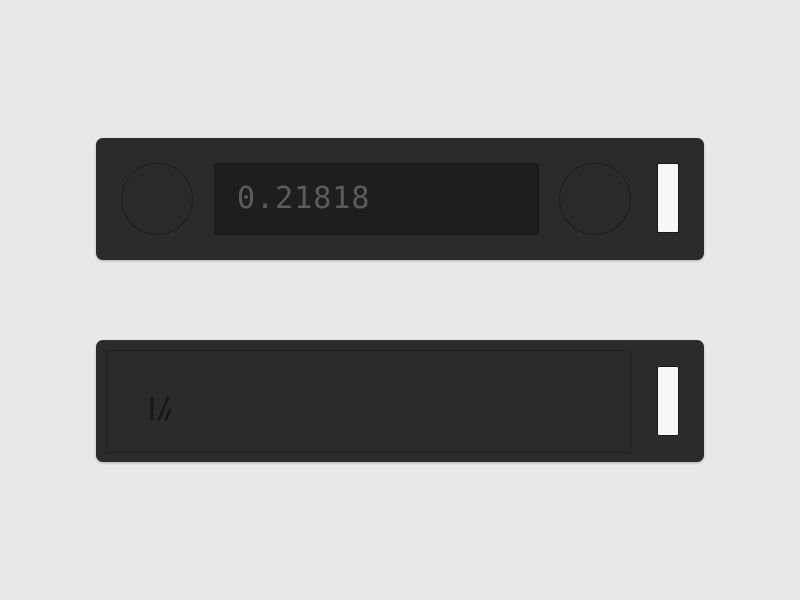 This screenshot has width=800, height=600. Describe the element at coordinates (595, 199) in the screenshot. I see `right-button` at that location.